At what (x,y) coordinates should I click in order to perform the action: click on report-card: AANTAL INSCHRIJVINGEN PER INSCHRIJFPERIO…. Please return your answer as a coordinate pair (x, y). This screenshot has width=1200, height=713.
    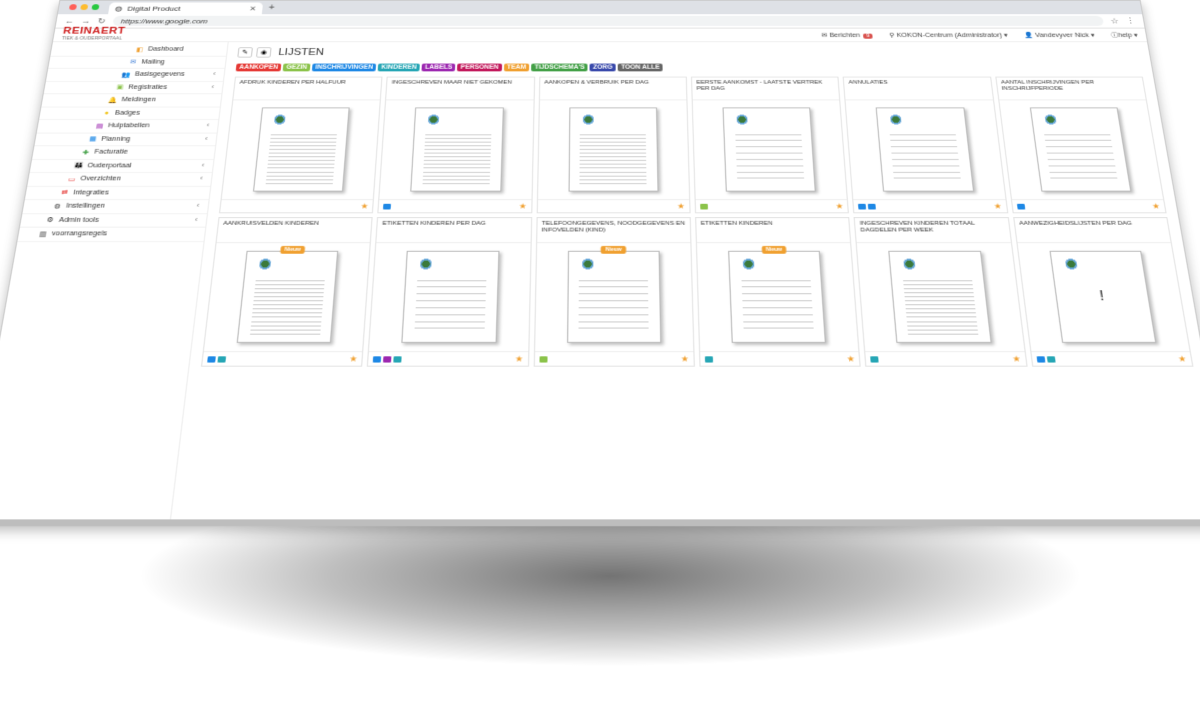
    Looking at the image, I should click on (1080, 145).